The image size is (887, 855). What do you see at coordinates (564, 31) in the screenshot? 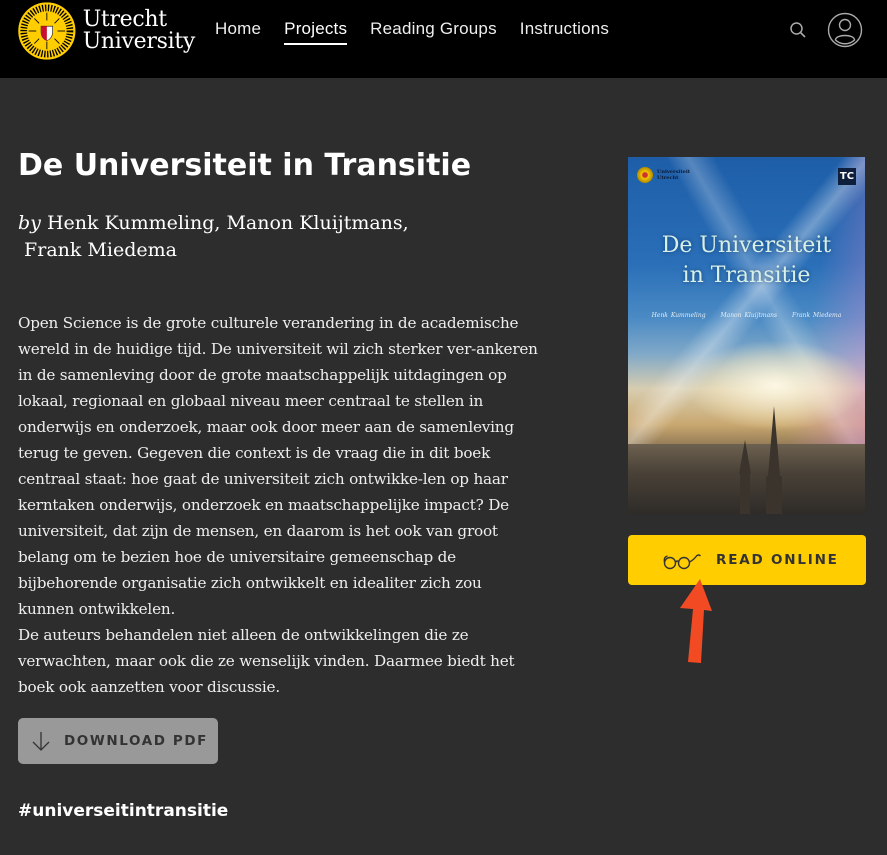
I see `nav-instructions: Instructions` at bounding box center [564, 31].